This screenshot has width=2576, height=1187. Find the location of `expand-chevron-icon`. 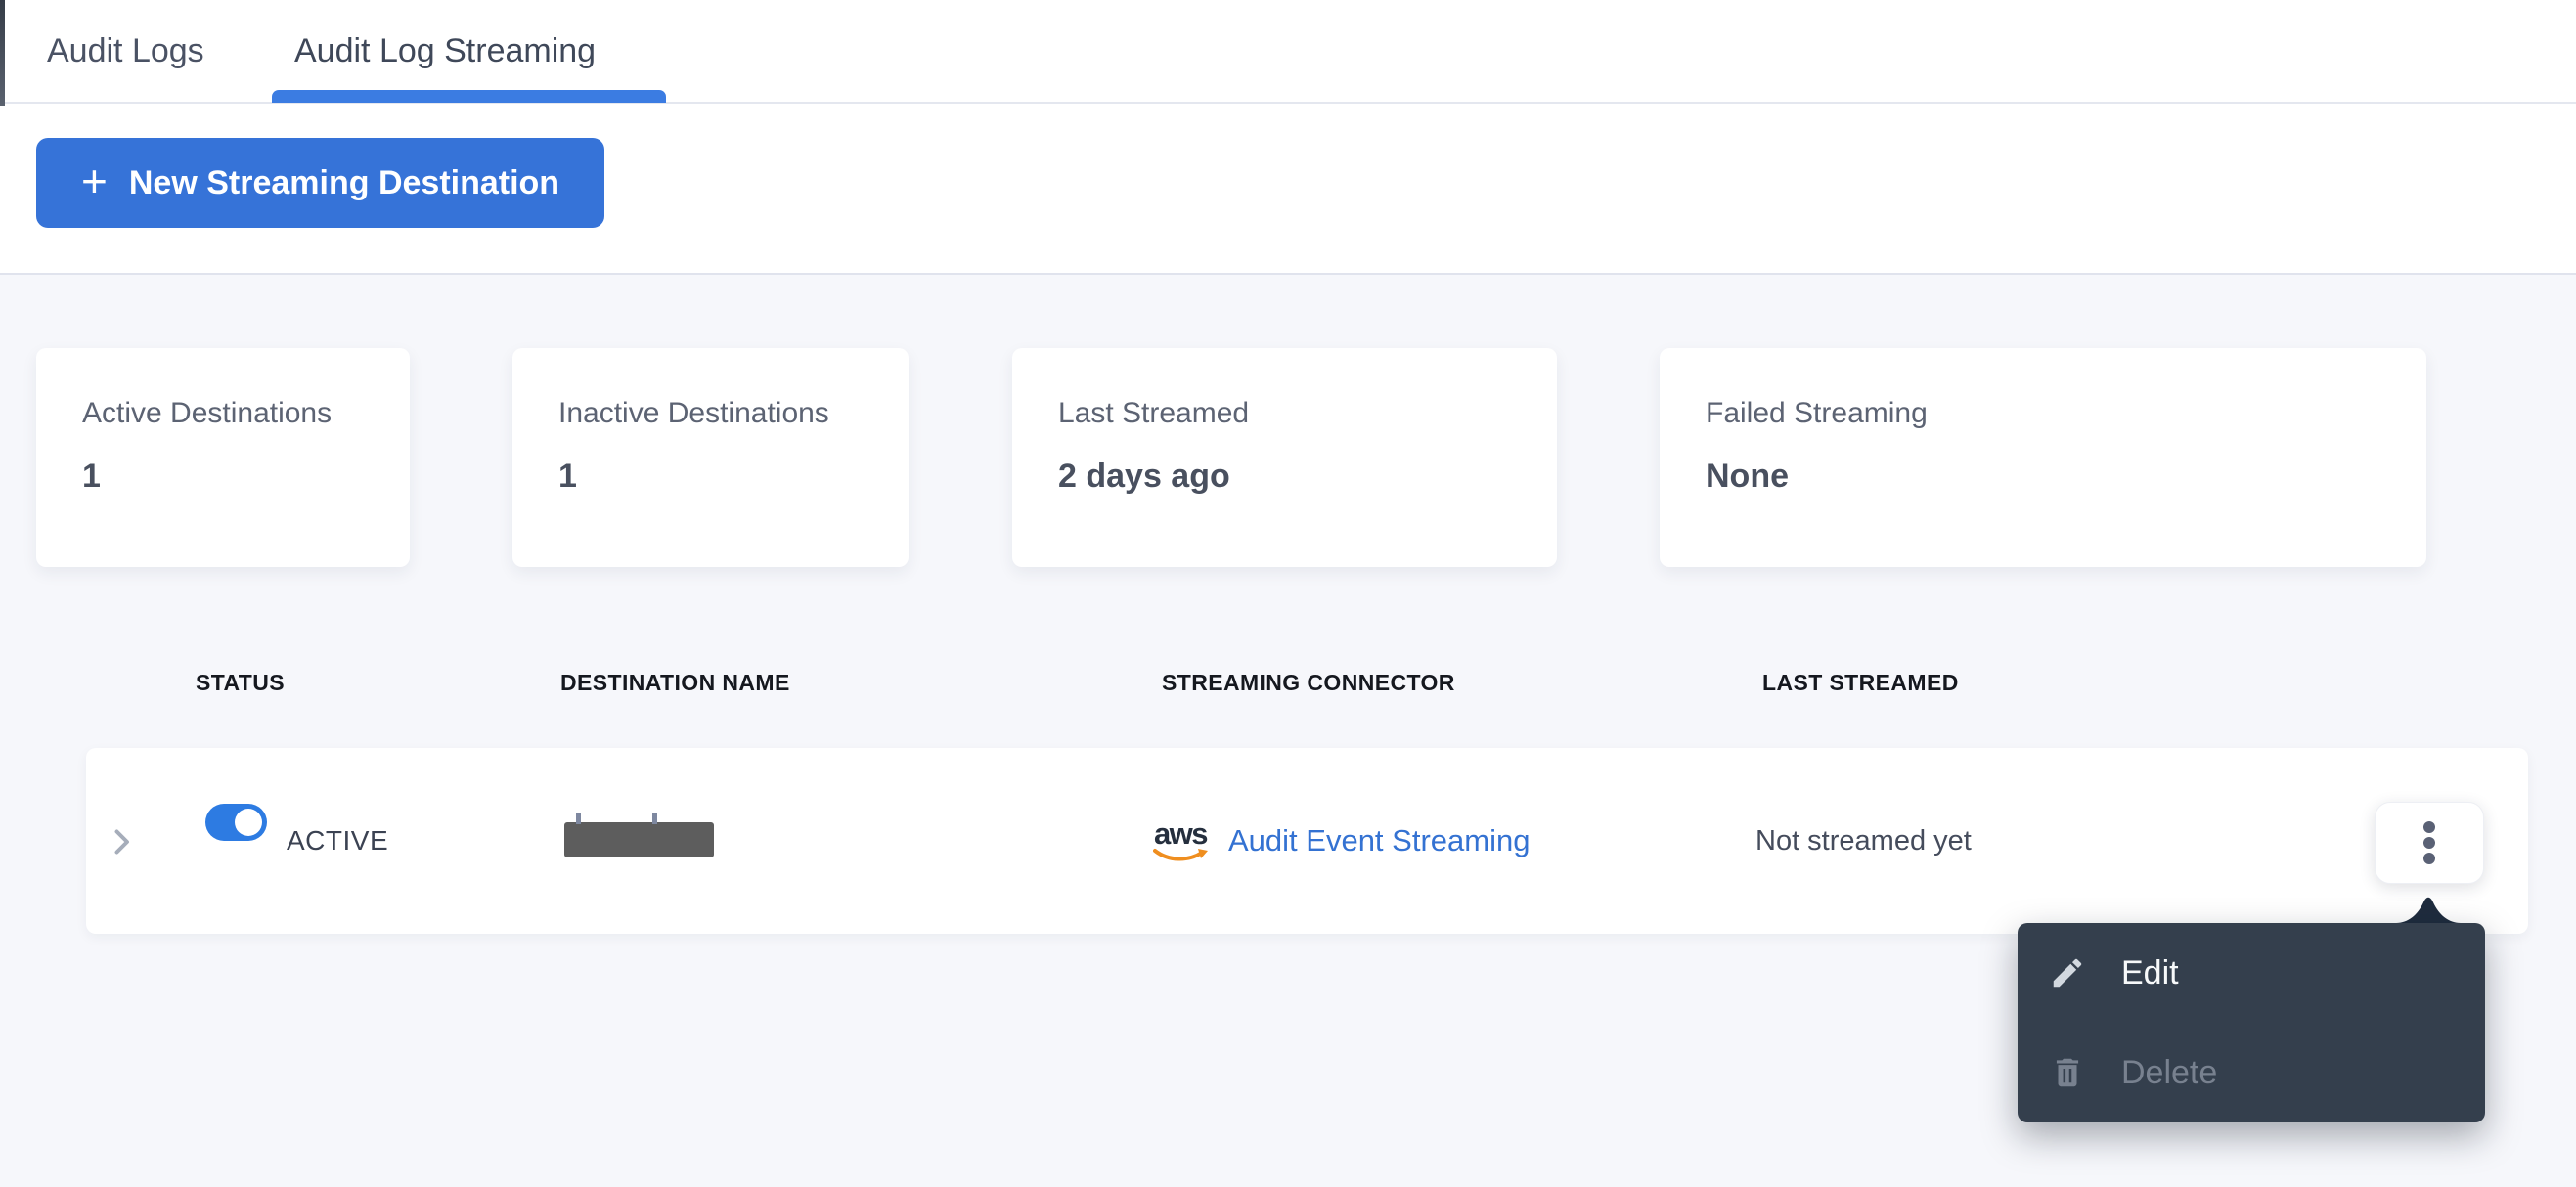

expand-chevron-icon is located at coordinates (121, 841).